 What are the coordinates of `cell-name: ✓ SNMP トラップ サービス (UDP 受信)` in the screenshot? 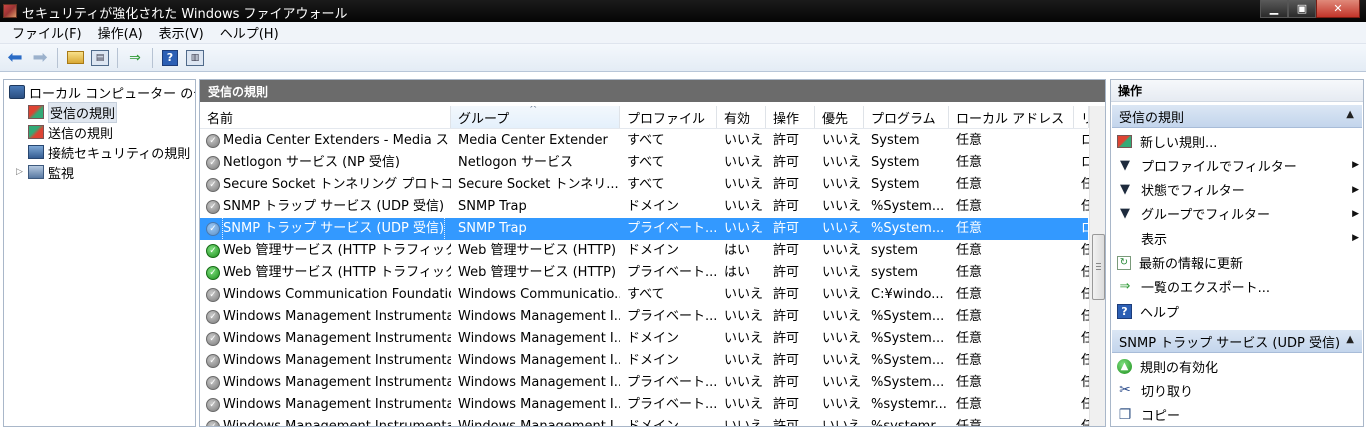 It's located at (325, 207).